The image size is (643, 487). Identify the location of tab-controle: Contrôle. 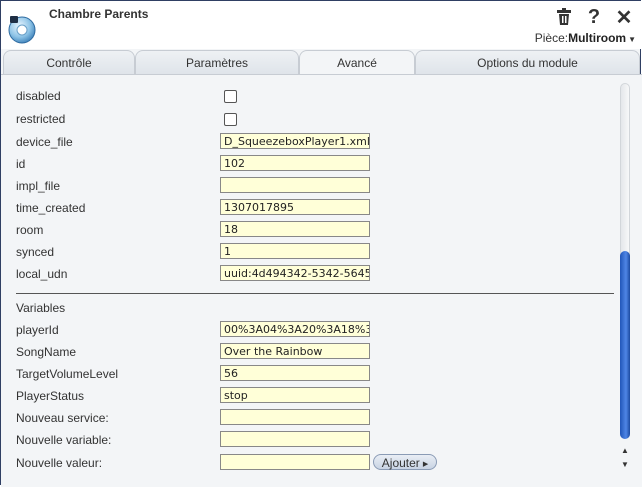
(69, 62).